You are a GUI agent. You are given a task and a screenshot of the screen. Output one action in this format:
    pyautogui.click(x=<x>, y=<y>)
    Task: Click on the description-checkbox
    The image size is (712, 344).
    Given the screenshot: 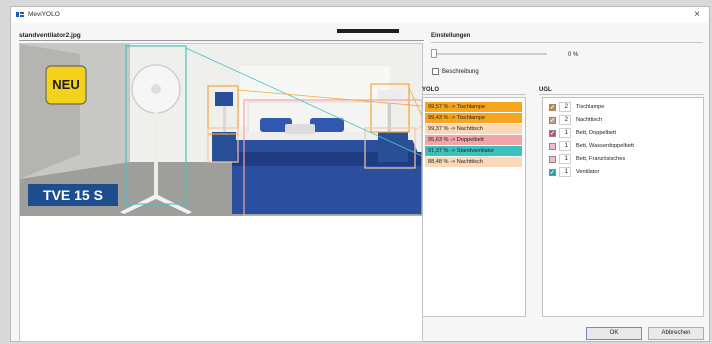 What is the action you would take?
    pyautogui.click(x=435, y=71)
    